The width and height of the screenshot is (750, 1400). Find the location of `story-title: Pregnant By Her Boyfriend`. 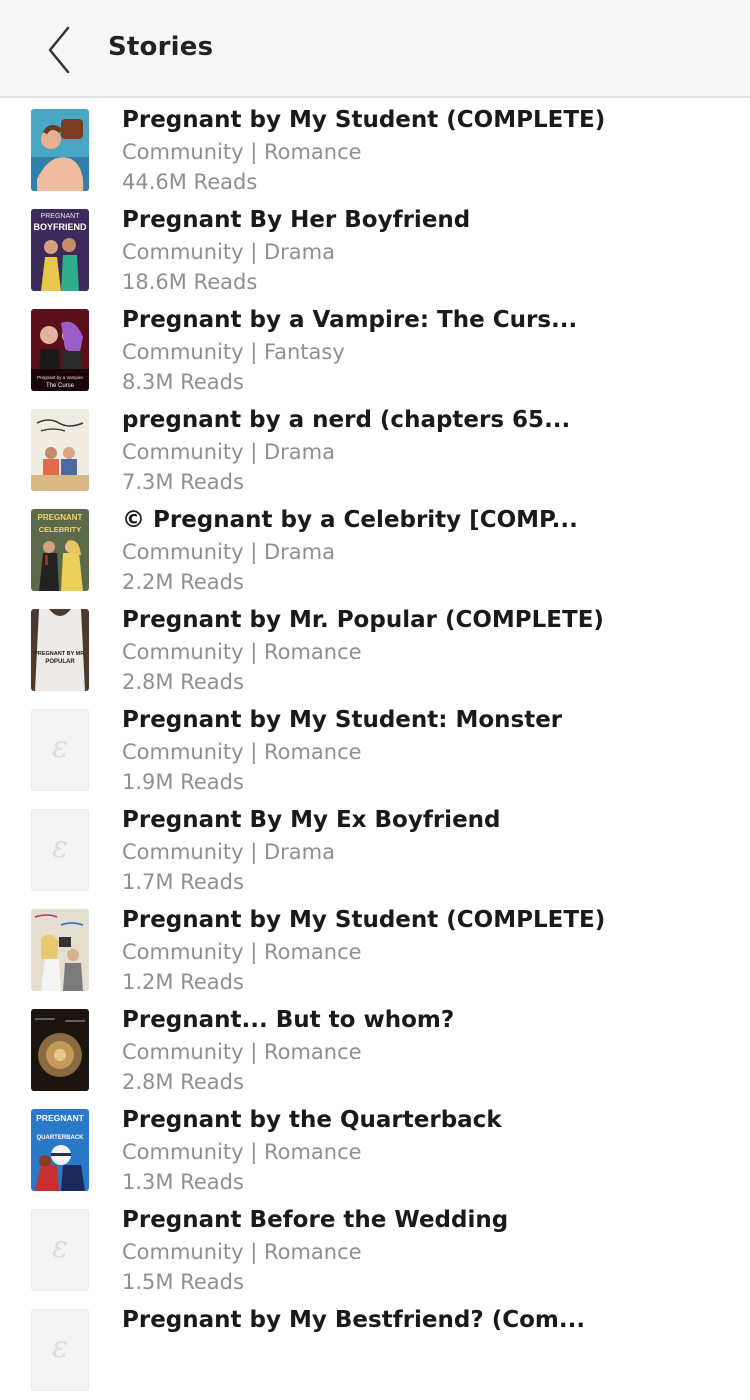

story-title: Pregnant By Her Boyfriend is located at coordinates (296, 220).